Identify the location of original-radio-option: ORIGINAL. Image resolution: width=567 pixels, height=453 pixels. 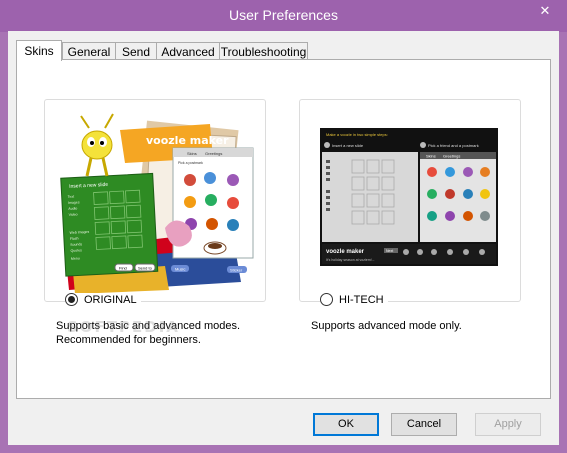
(103, 301).